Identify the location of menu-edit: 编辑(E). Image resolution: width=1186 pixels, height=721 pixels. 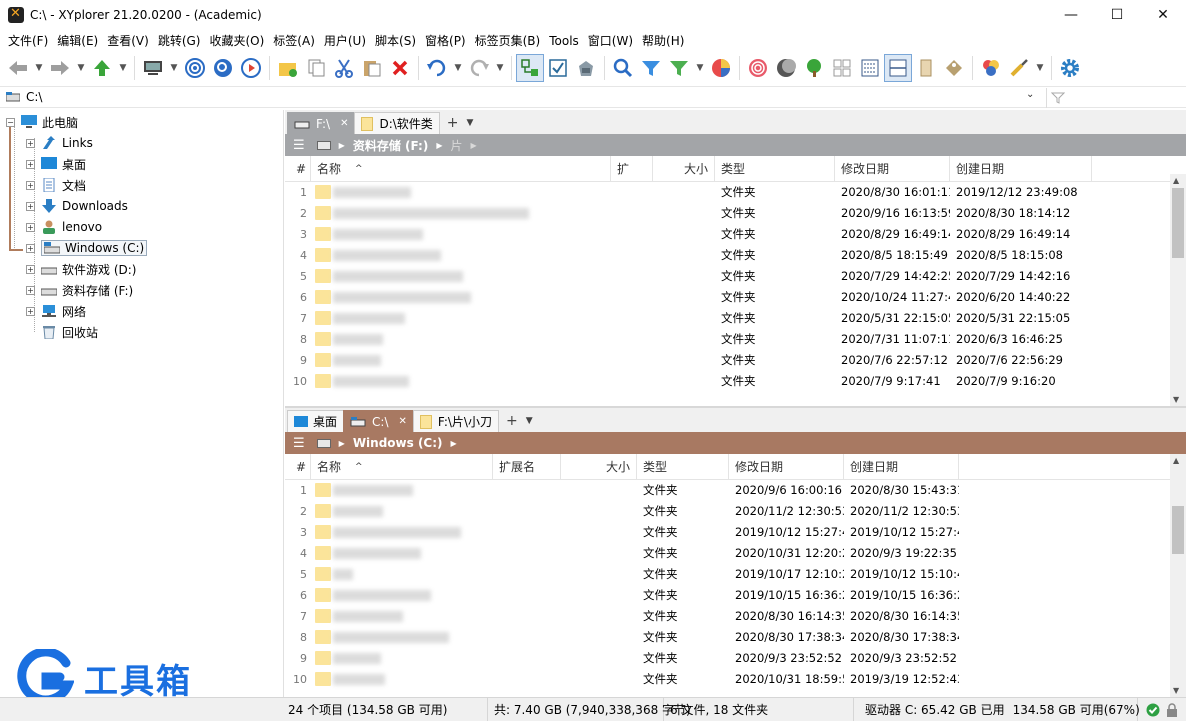
(77, 41).